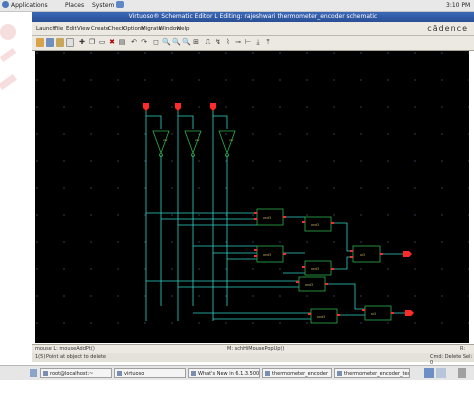 This screenshot has height=402, width=474. Describe the element at coordinates (82, 42) in the screenshot. I see `move-icon: ✚` at that location.